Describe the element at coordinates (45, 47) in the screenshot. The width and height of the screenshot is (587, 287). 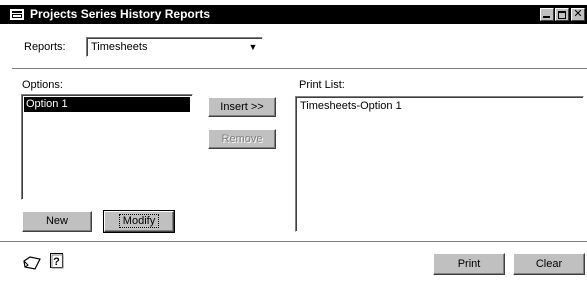
I see `reports-label: Reports:` at that location.